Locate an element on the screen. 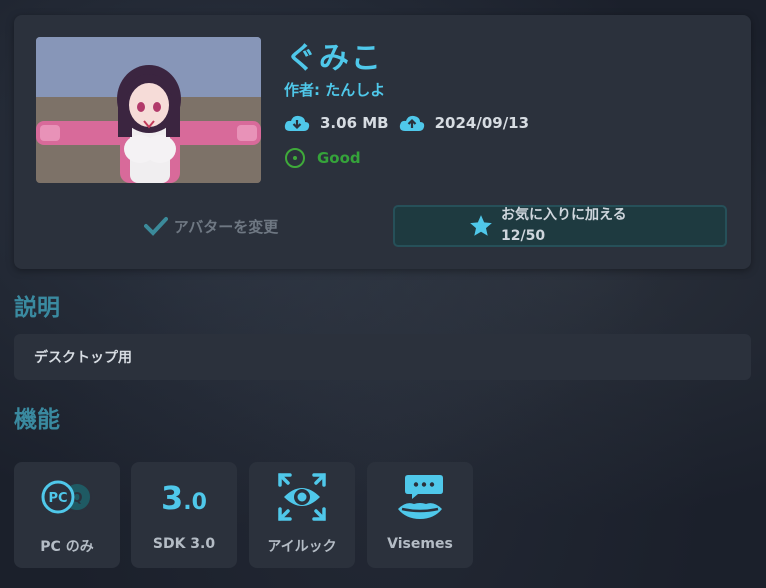 This screenshot has height=588, width=766. favorite-count: 12/50 is located at coordinates (523, 236).